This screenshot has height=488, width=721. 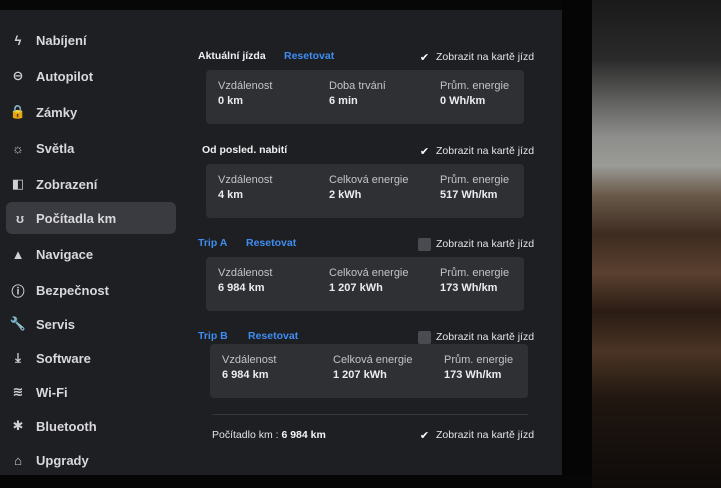 I want to click on stat-value: 6 984 km, so click(x=241, y=288).